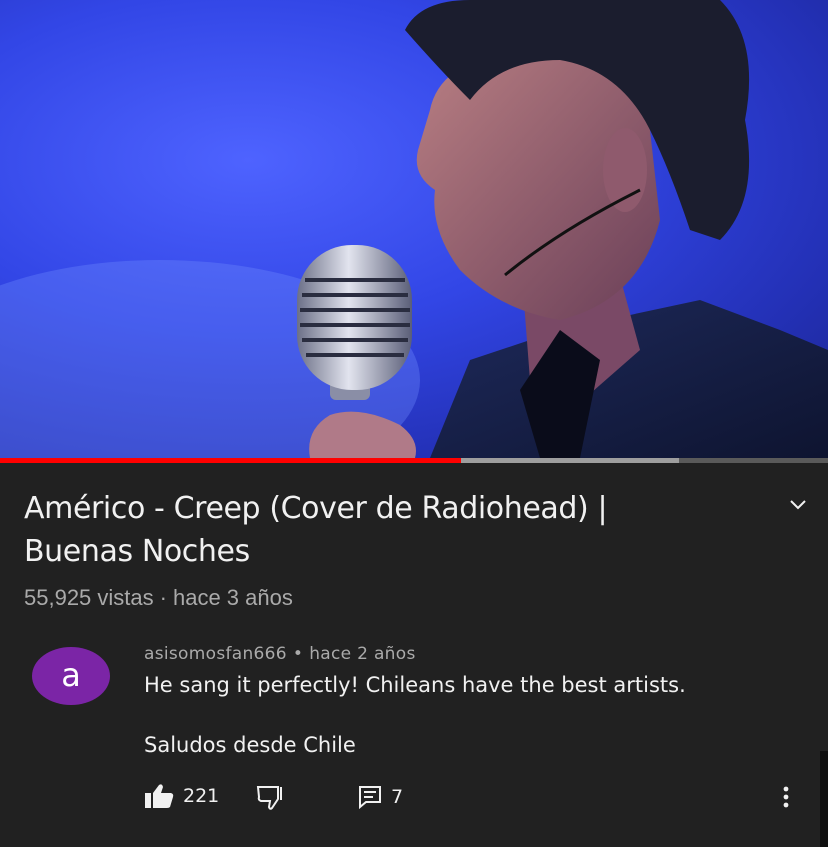 The image size is (828, 847). What do you see at coordinates (370, 797) in the screenshot?
I see `reply-icon` at bounding box center [370, 797].